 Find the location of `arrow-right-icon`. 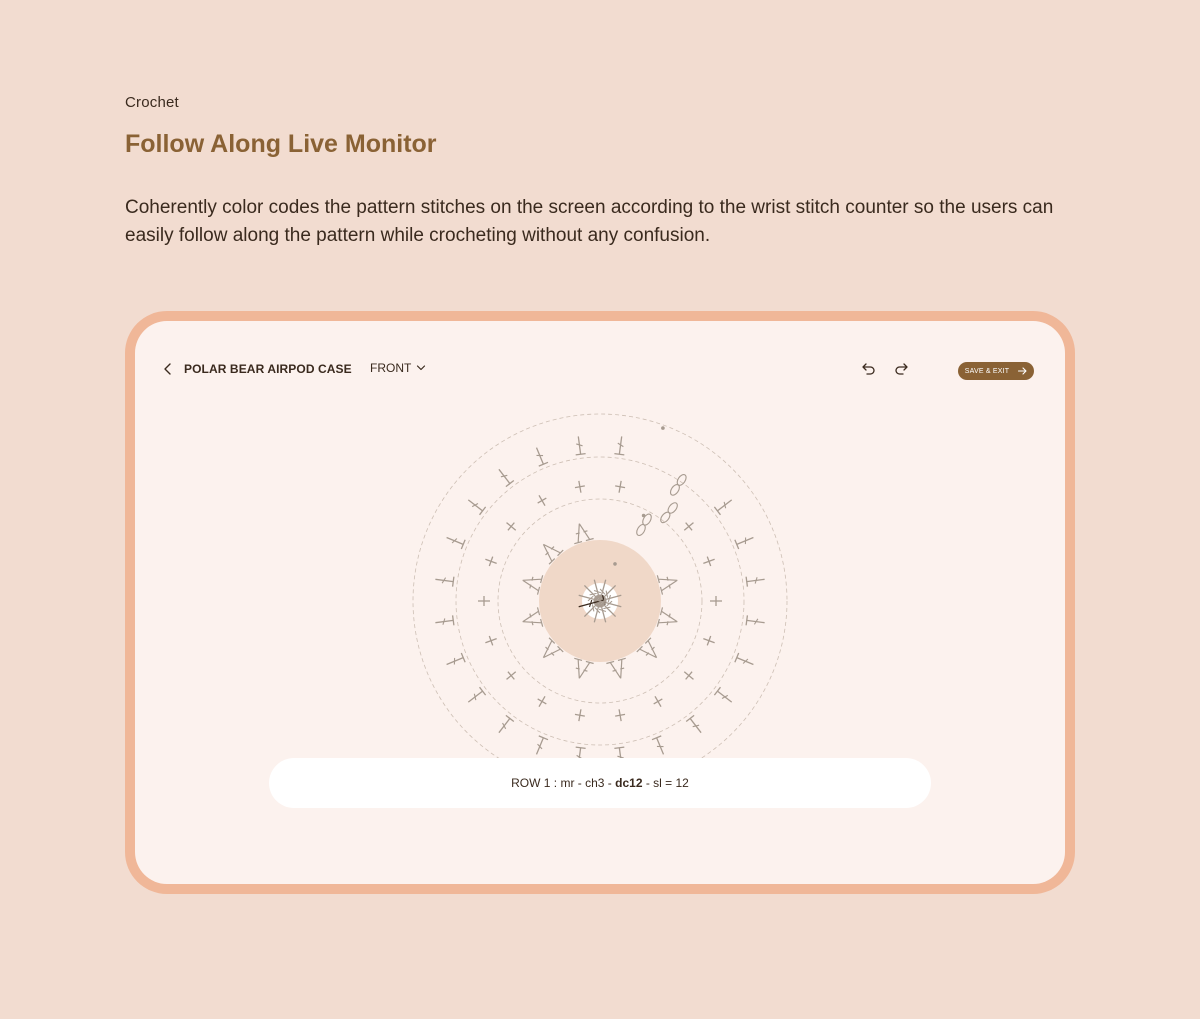

arrow-right-icon is located at coordinates (1022, 371).